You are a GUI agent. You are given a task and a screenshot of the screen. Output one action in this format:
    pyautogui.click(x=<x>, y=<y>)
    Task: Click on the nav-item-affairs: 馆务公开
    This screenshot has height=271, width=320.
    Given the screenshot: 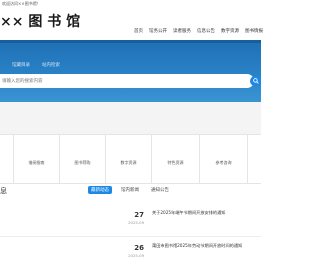 What is the action you would take?
    pyautogui.click(x=158, y=31)
    